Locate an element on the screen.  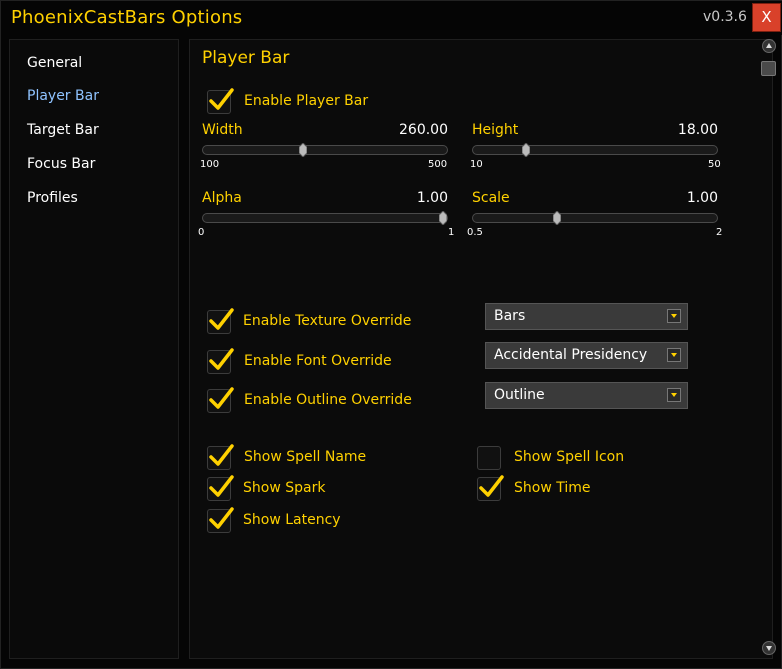
show-spark-checkbox is located at coordinates (220, 488).